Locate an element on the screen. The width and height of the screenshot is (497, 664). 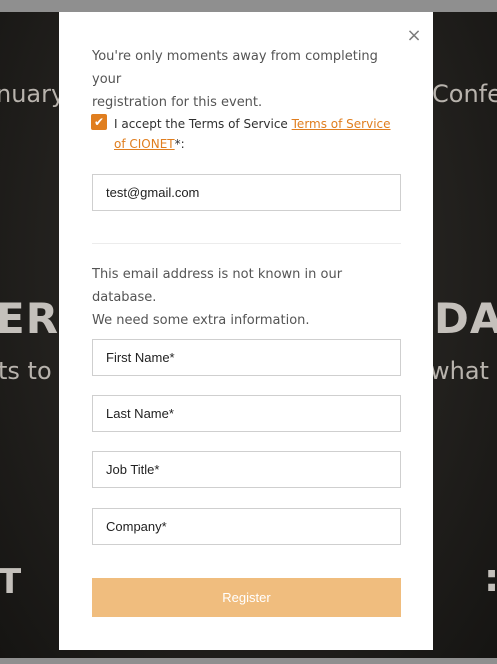
divider is located at coordinates (246, 243).